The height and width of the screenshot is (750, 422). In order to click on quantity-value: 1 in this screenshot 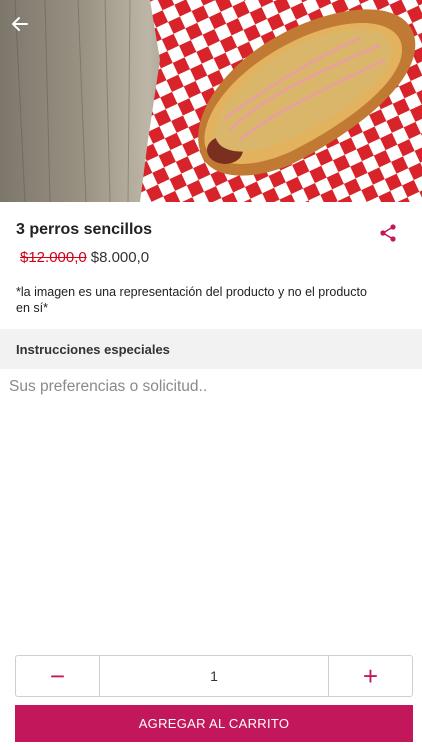, I will do `click(214, 676)`.